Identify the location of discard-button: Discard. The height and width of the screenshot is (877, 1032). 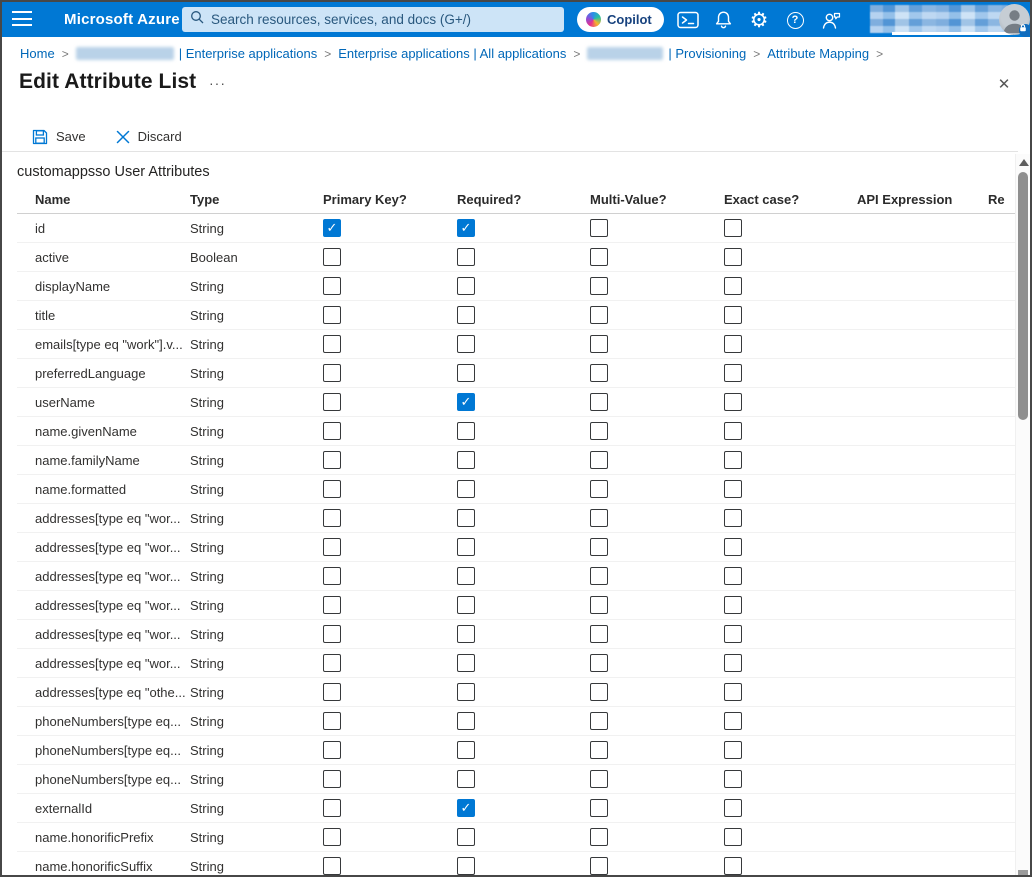
(149, 136).